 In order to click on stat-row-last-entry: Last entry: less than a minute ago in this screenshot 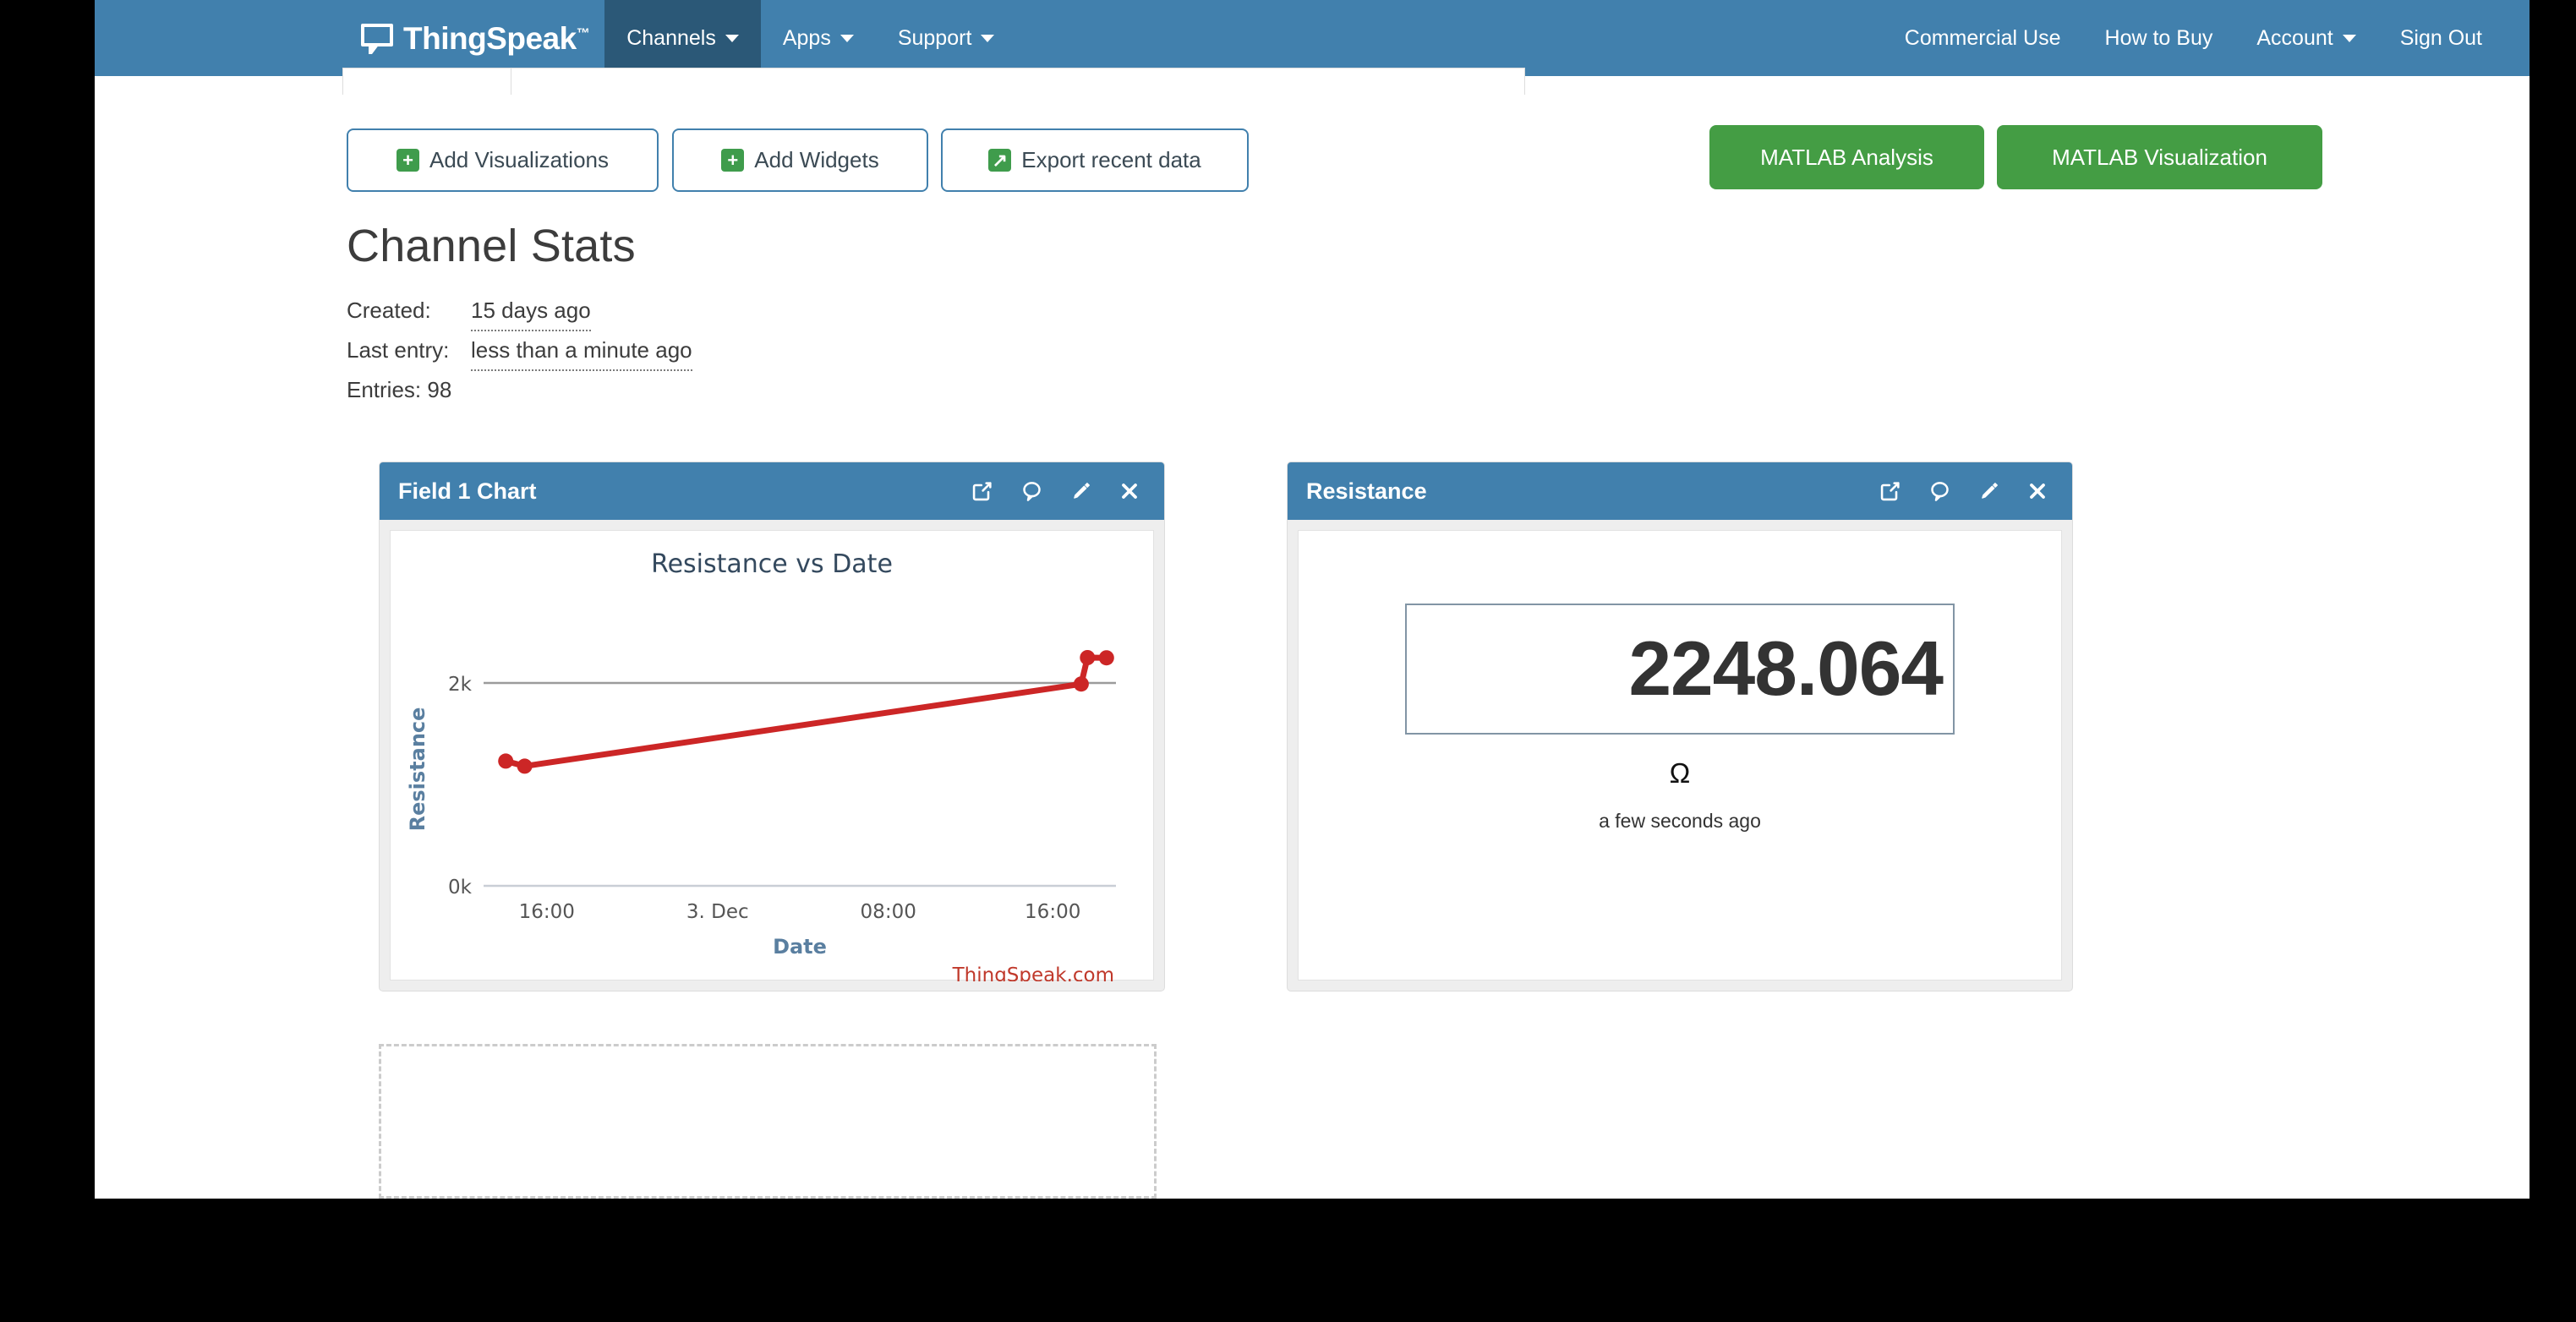, I will do `click(519, 351)`.